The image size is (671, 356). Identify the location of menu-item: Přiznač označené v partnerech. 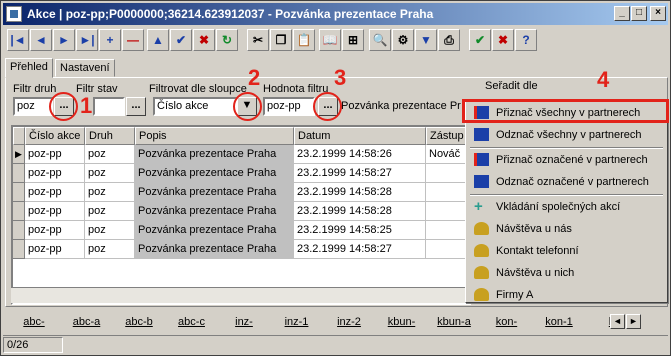
(566, 160).